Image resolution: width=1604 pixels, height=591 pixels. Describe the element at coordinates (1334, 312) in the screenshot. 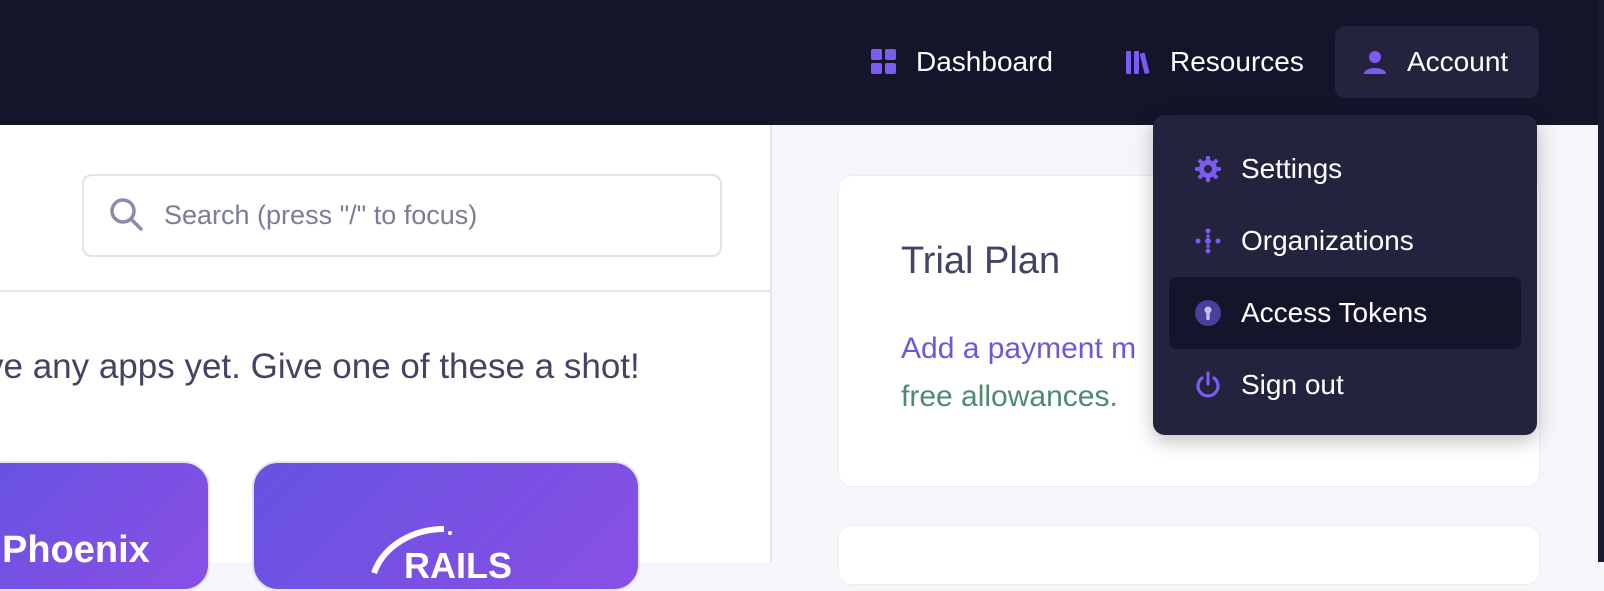

I see `menu-item-label: Access Tokens` at that location.